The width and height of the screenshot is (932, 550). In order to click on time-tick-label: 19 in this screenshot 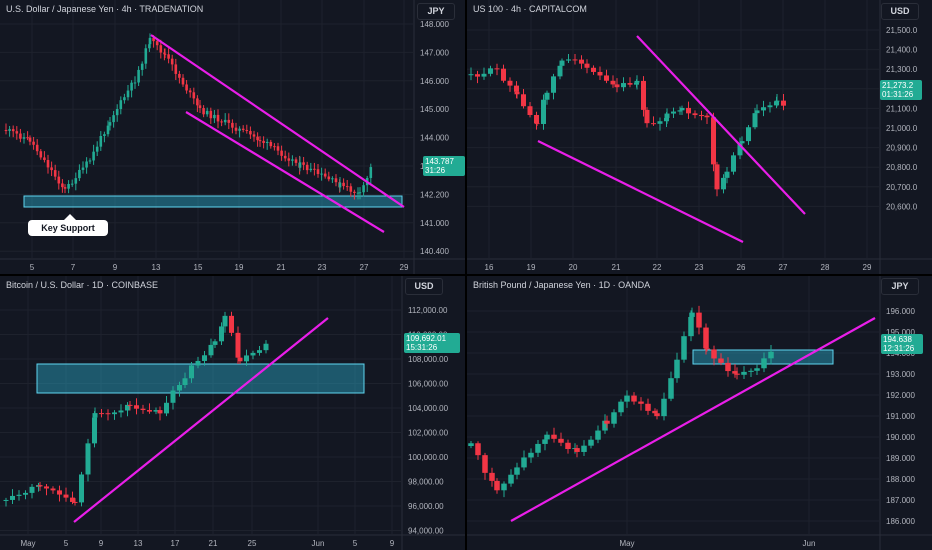, I will do `click(239, 267)`.